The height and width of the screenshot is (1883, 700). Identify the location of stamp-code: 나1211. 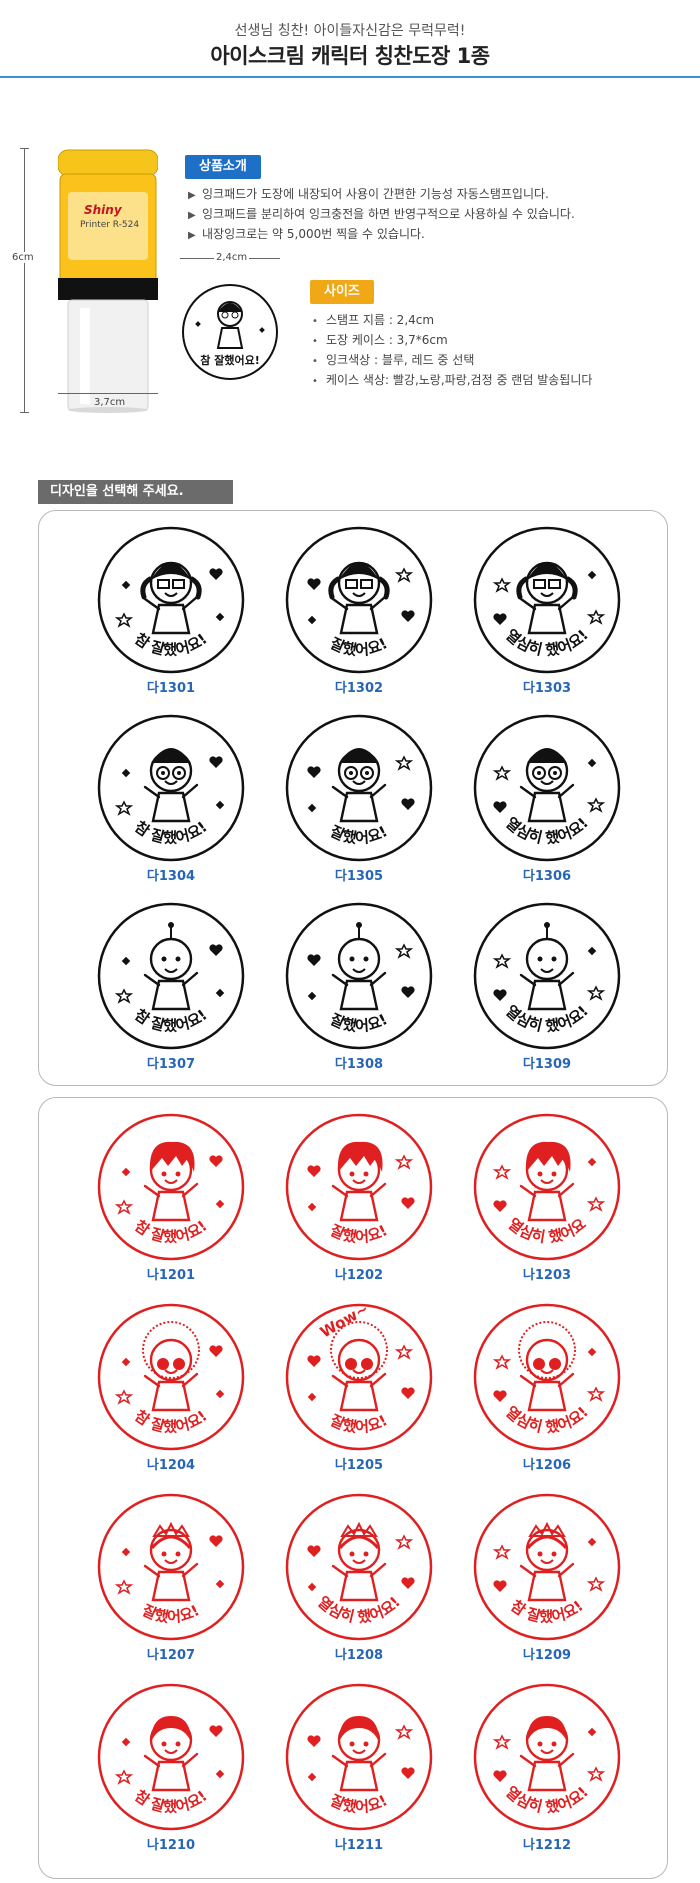
(359, 1845).